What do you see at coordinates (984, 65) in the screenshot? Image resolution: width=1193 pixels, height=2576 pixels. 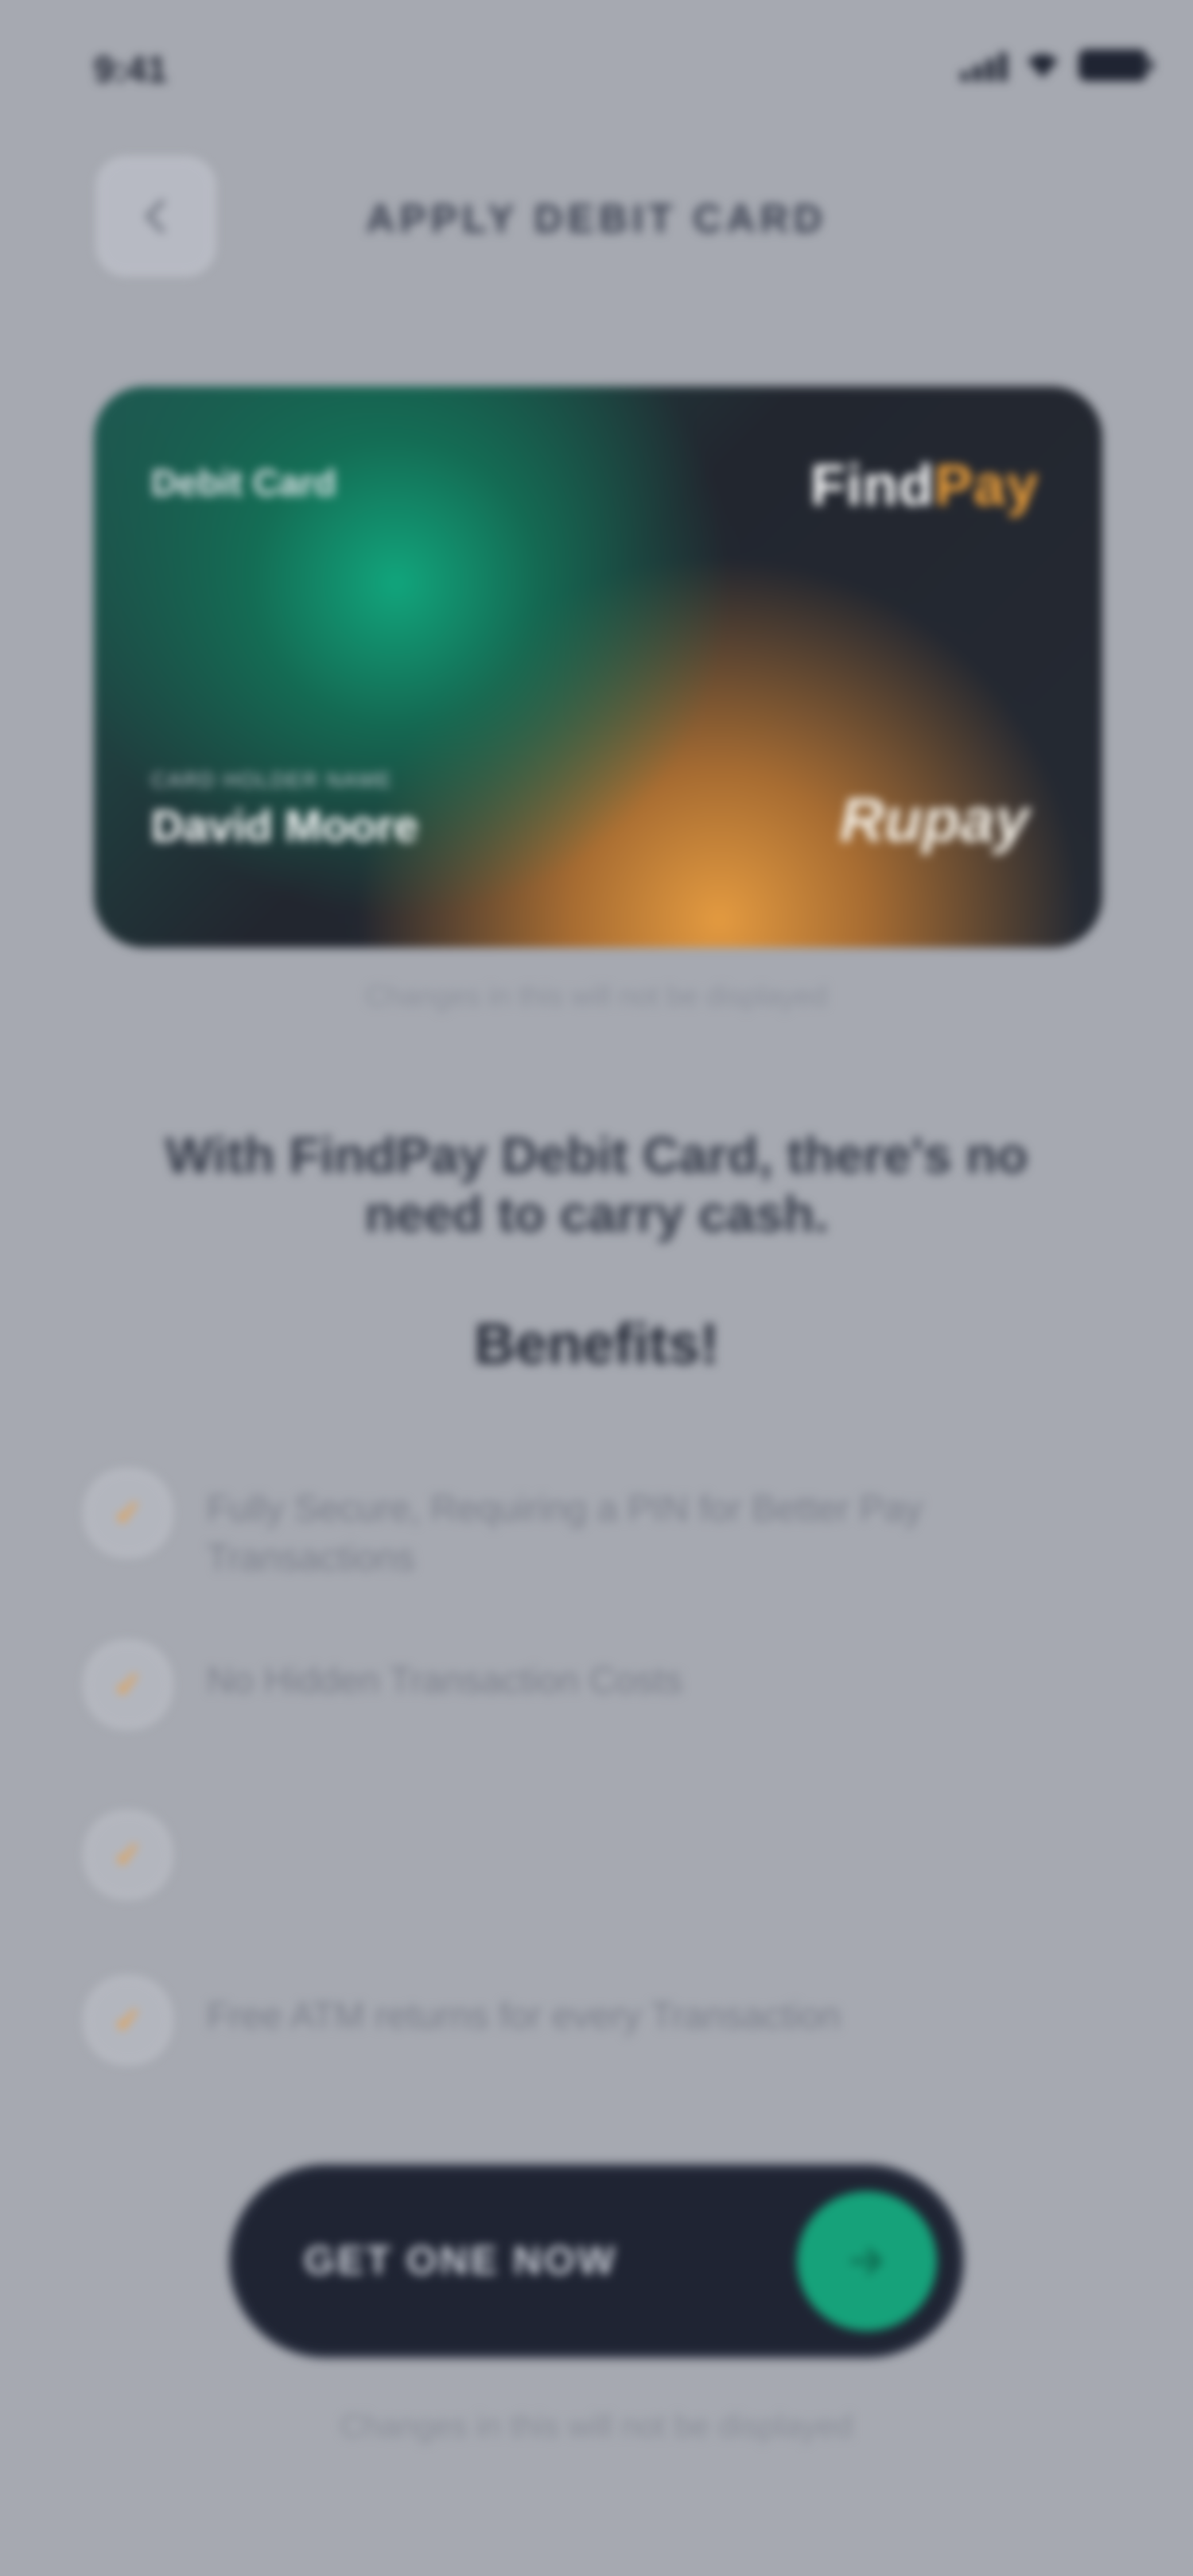 I see `signal-icon` at bounding box center [984, 65].